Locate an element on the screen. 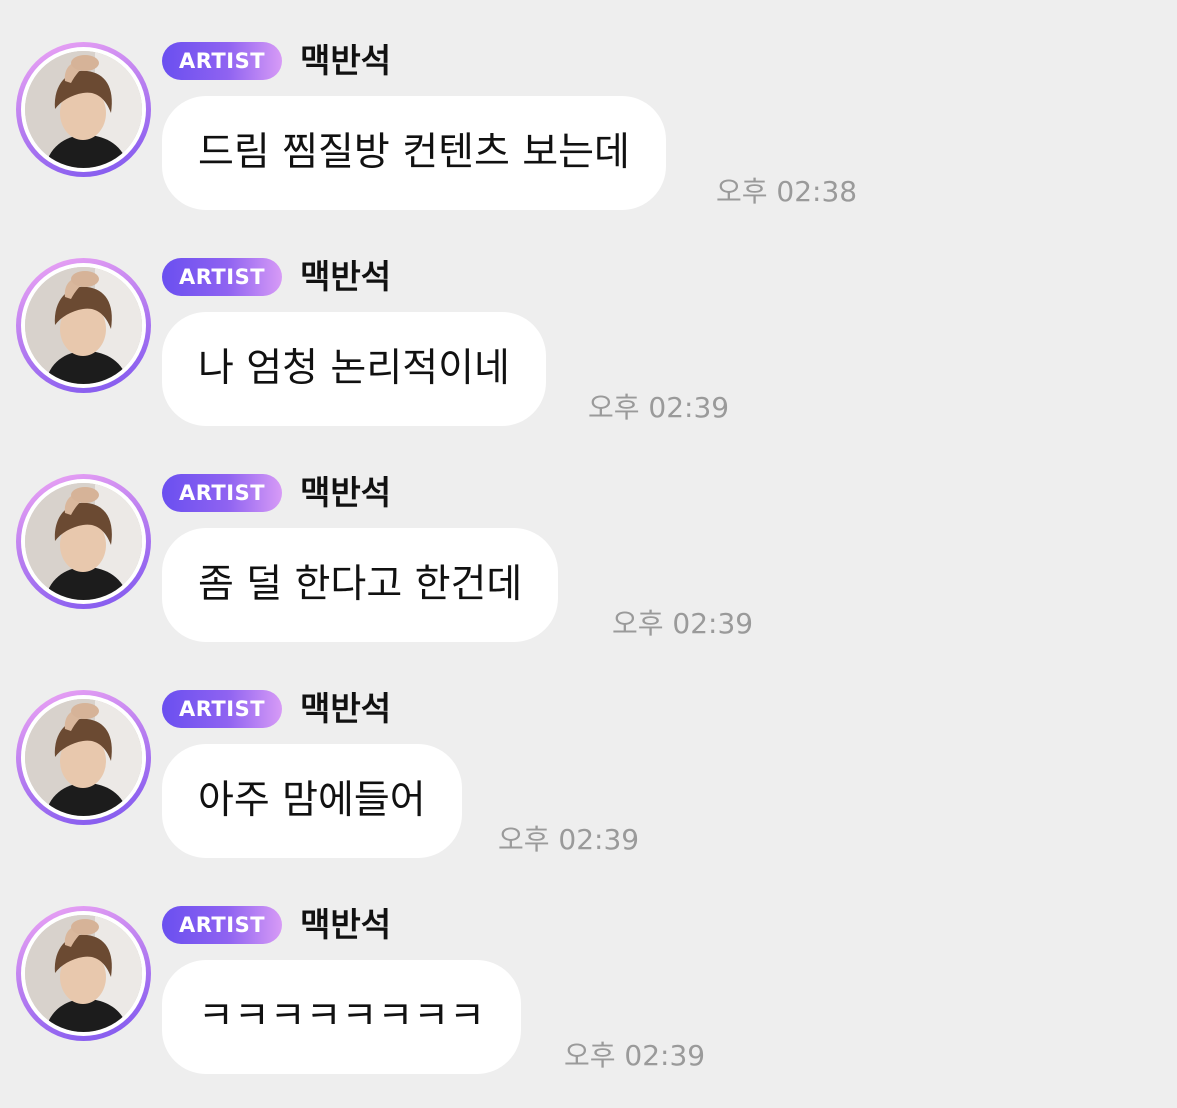  message-bubble: 나 엄청 논리적이네 is located at coordinates (354, 369).